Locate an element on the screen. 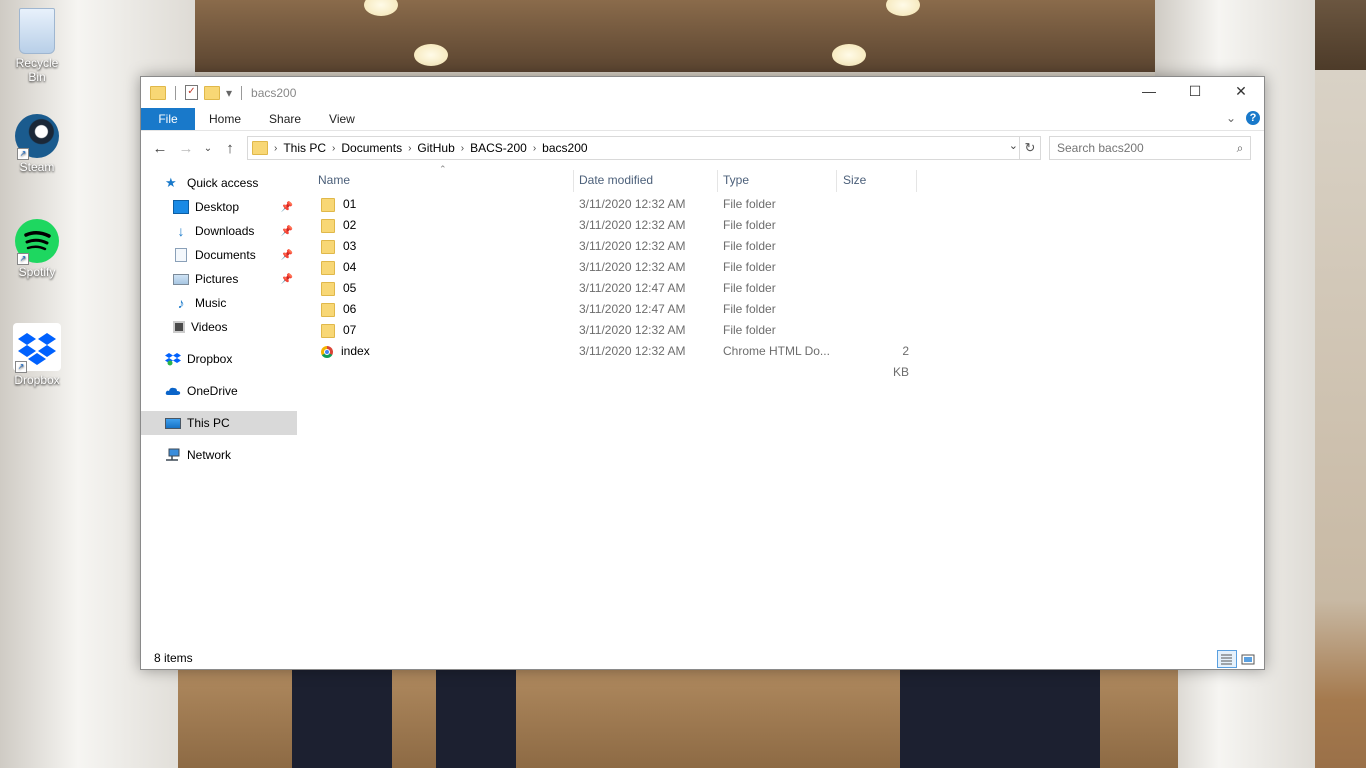  tab-file: File is located at coordinates (168, 119).